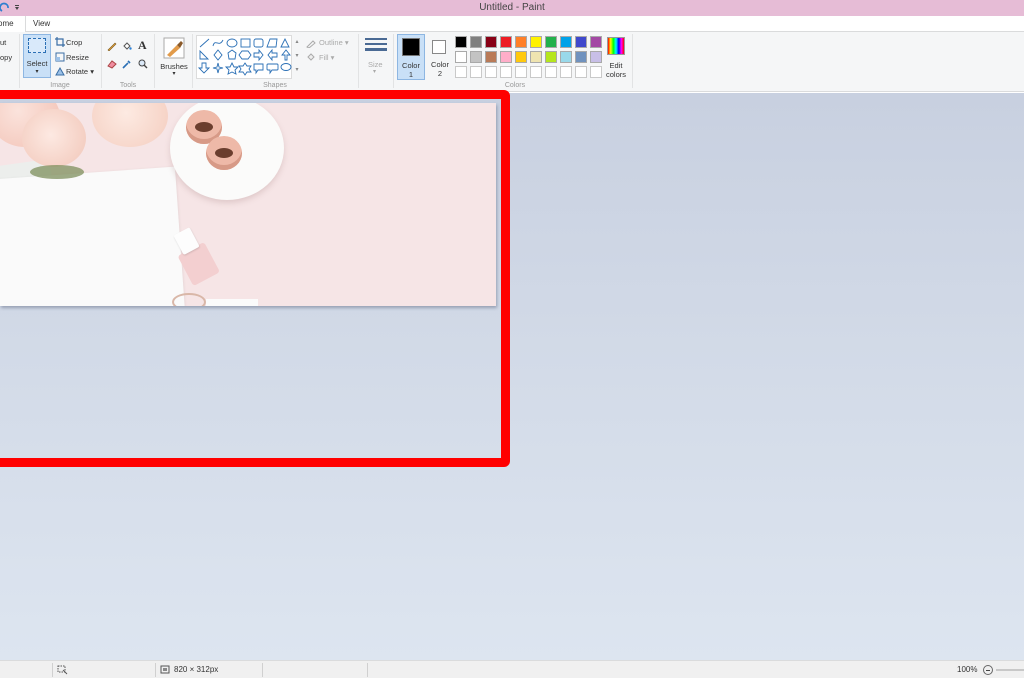  I want to click on shapes-scrollbar: ▴ ▾ ▾, so click(297, 57).